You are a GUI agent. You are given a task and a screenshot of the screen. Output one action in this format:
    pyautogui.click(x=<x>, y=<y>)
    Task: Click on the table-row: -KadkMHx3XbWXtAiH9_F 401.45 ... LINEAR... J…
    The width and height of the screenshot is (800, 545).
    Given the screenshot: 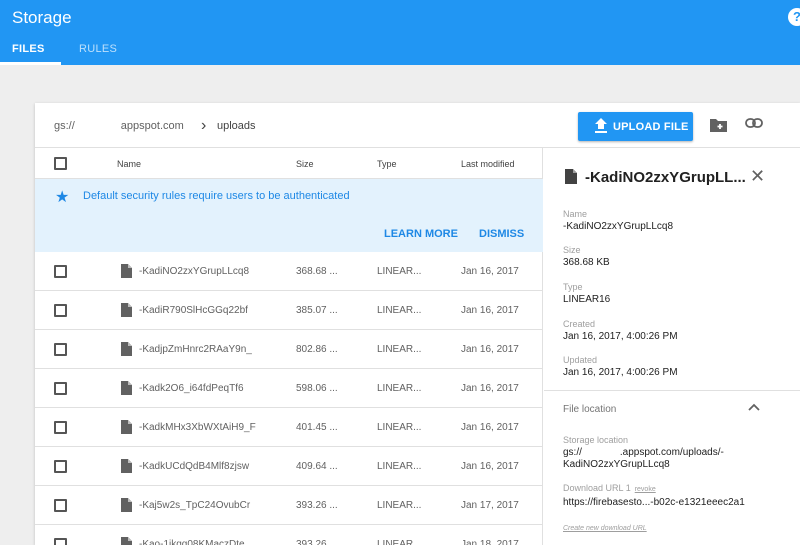 What is the action you would take?
    pyautogui.click(x=289, y=427)
    